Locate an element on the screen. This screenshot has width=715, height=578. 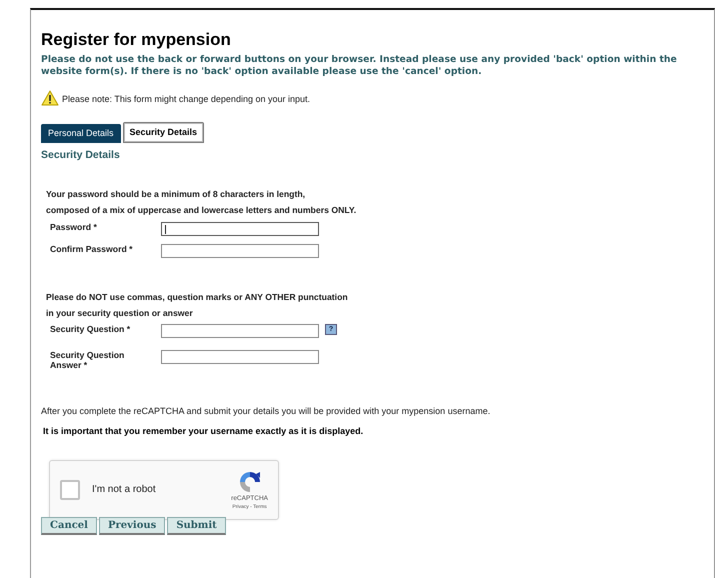
tab: Personal Details is located at coordinates (81, 134).